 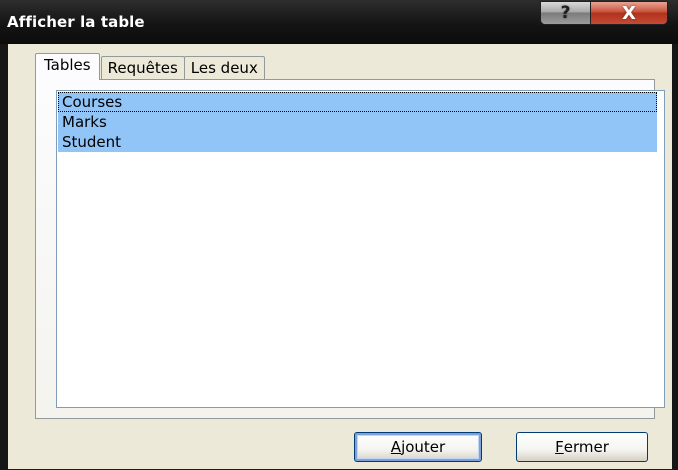 I want to click on help-button: ?, so click(x=565, y=13).